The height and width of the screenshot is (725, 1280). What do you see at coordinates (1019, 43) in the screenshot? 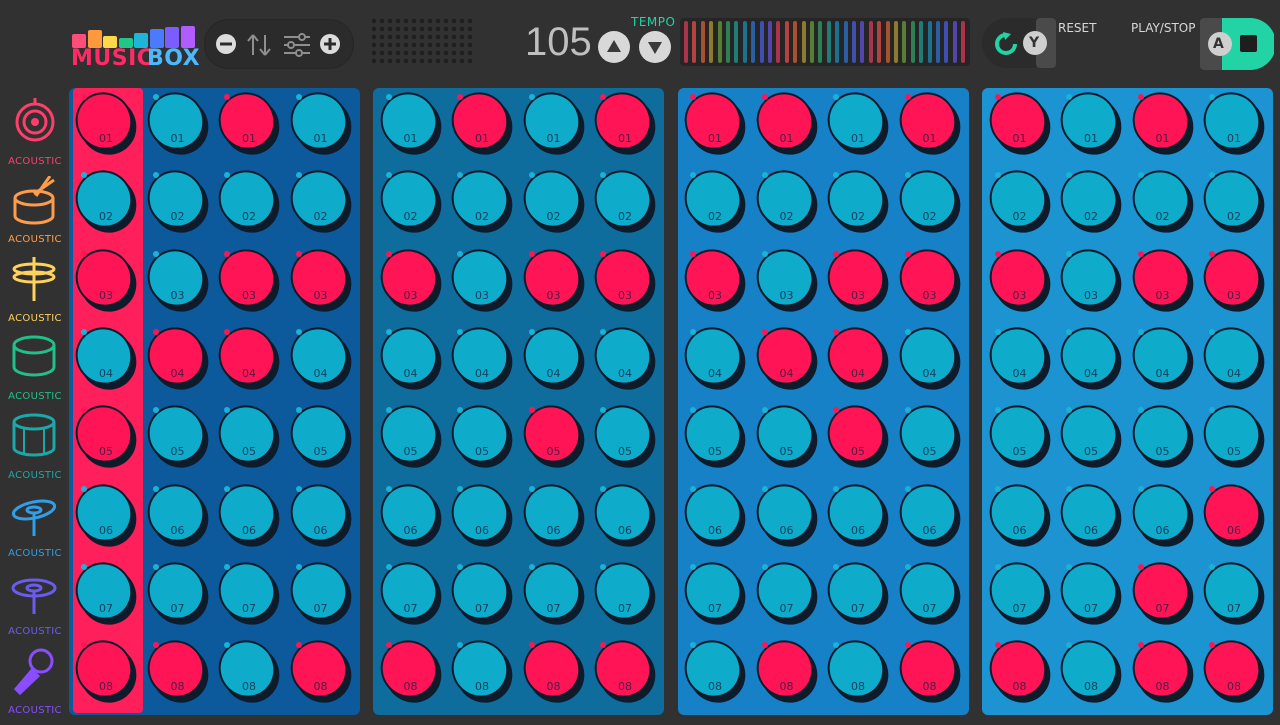
I see `reset-button: Y` at bounding box center [1019, 43].